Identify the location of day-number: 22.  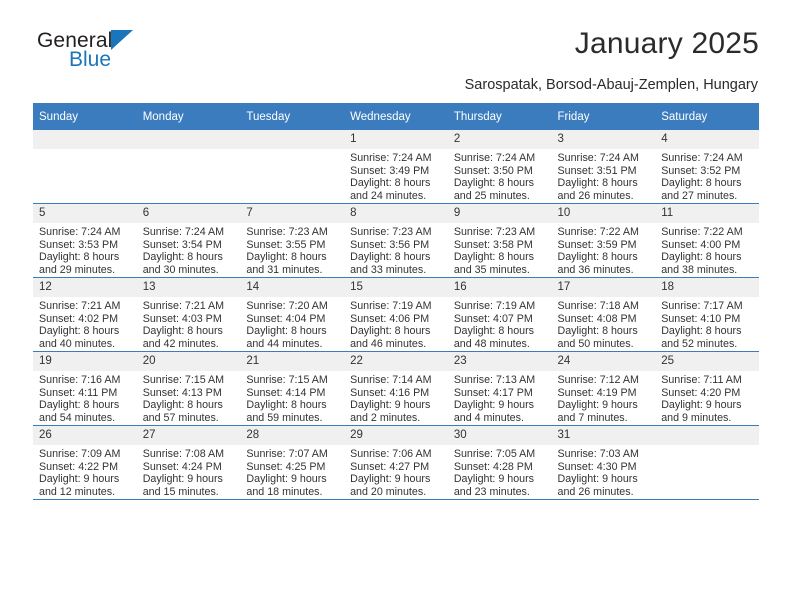
(396, 361).